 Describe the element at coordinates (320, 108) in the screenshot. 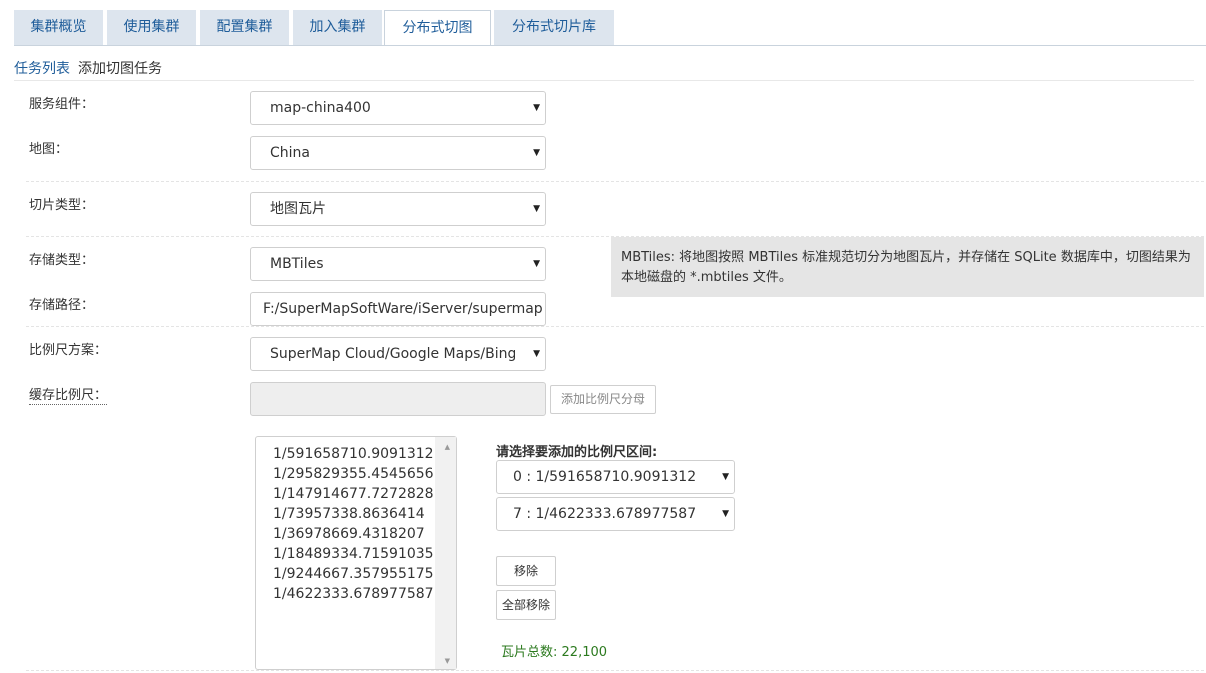

I see `service-select-value: map-china400` at that location.